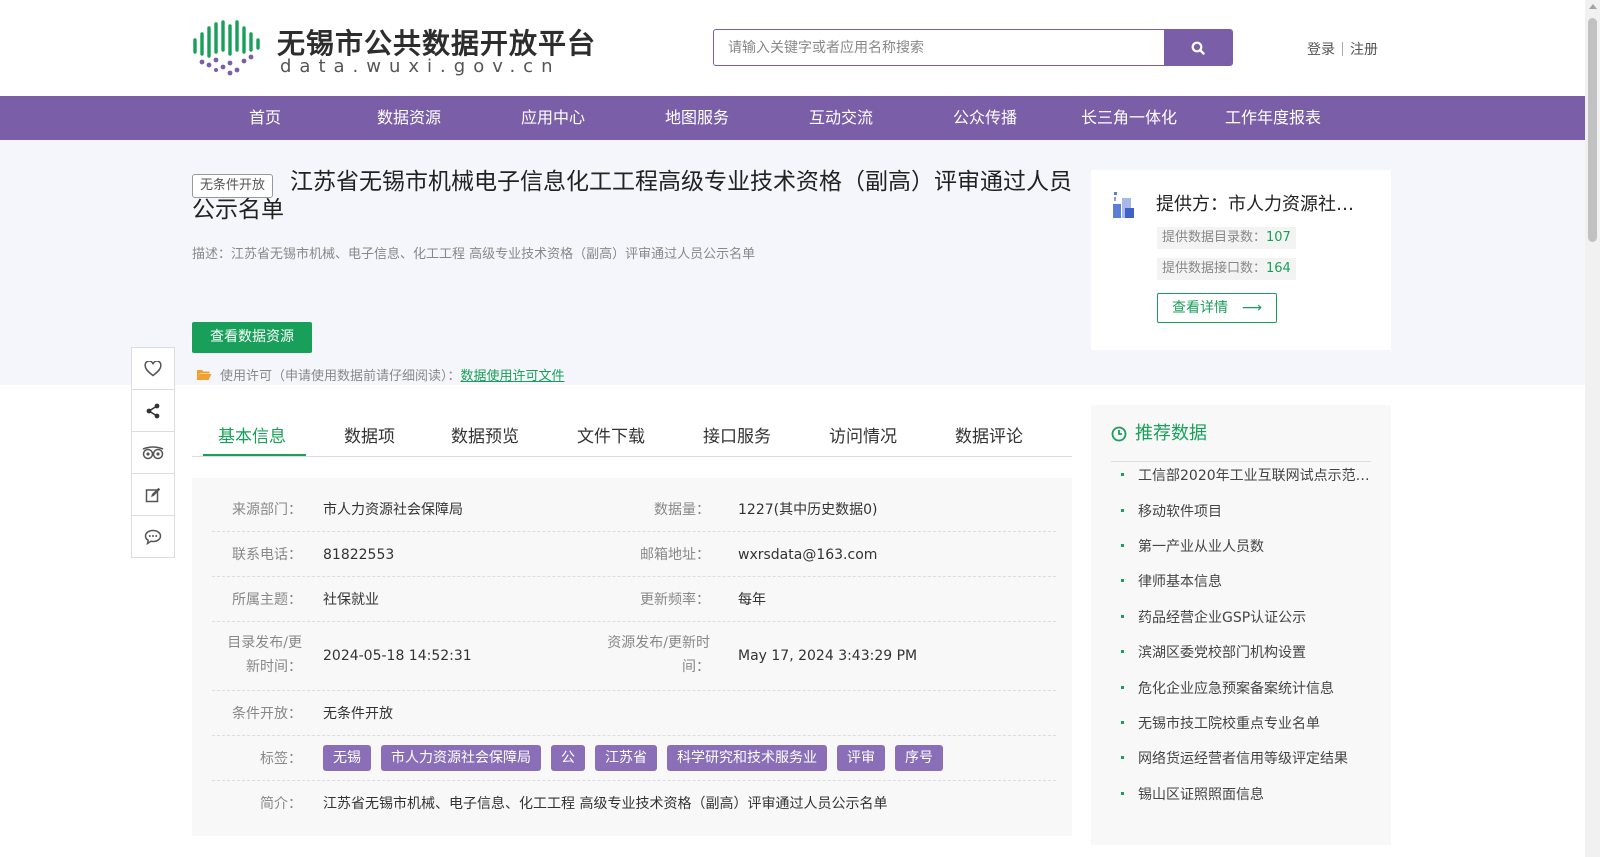  I want to click on provider-catalog-count: 提供数据目录数：107, so click(1226, 238).